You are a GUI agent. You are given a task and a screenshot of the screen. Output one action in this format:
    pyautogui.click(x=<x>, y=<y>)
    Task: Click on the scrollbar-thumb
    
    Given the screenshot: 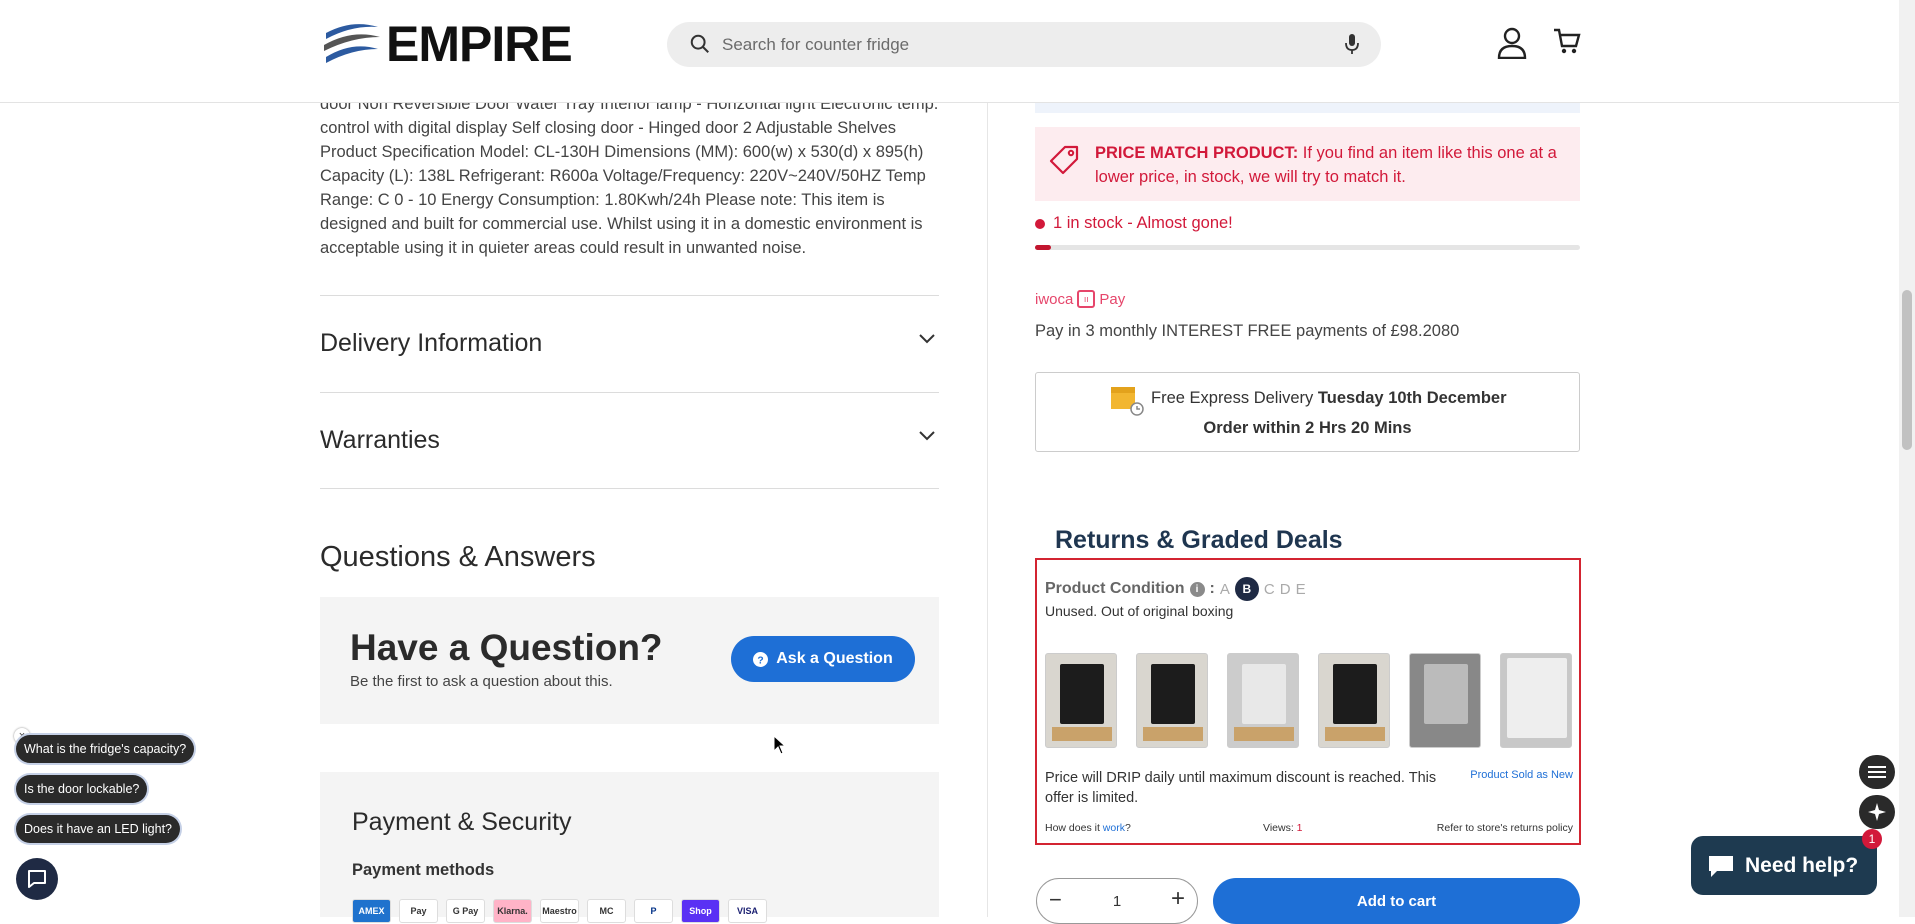 What is the action you would take?
    pyautogui.click(x=1907, y=370)
    